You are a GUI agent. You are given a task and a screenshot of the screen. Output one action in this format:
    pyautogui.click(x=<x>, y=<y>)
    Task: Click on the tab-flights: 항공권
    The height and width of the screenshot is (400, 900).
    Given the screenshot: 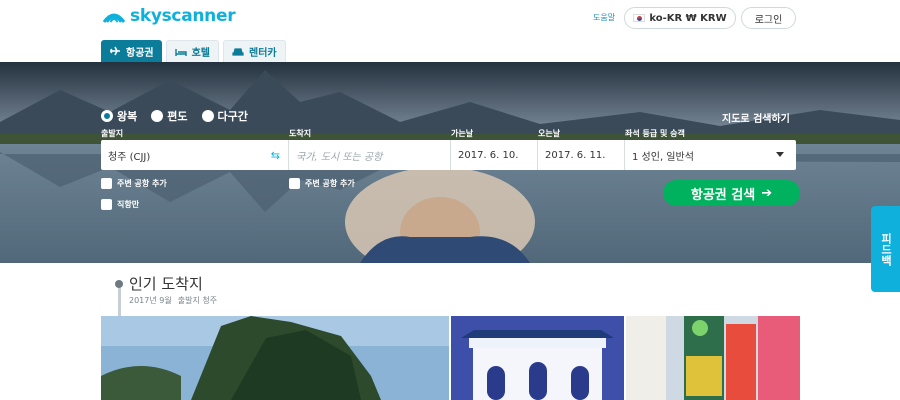 What is the action you would take?
    pyautogui.click(x=131, y=51)
    